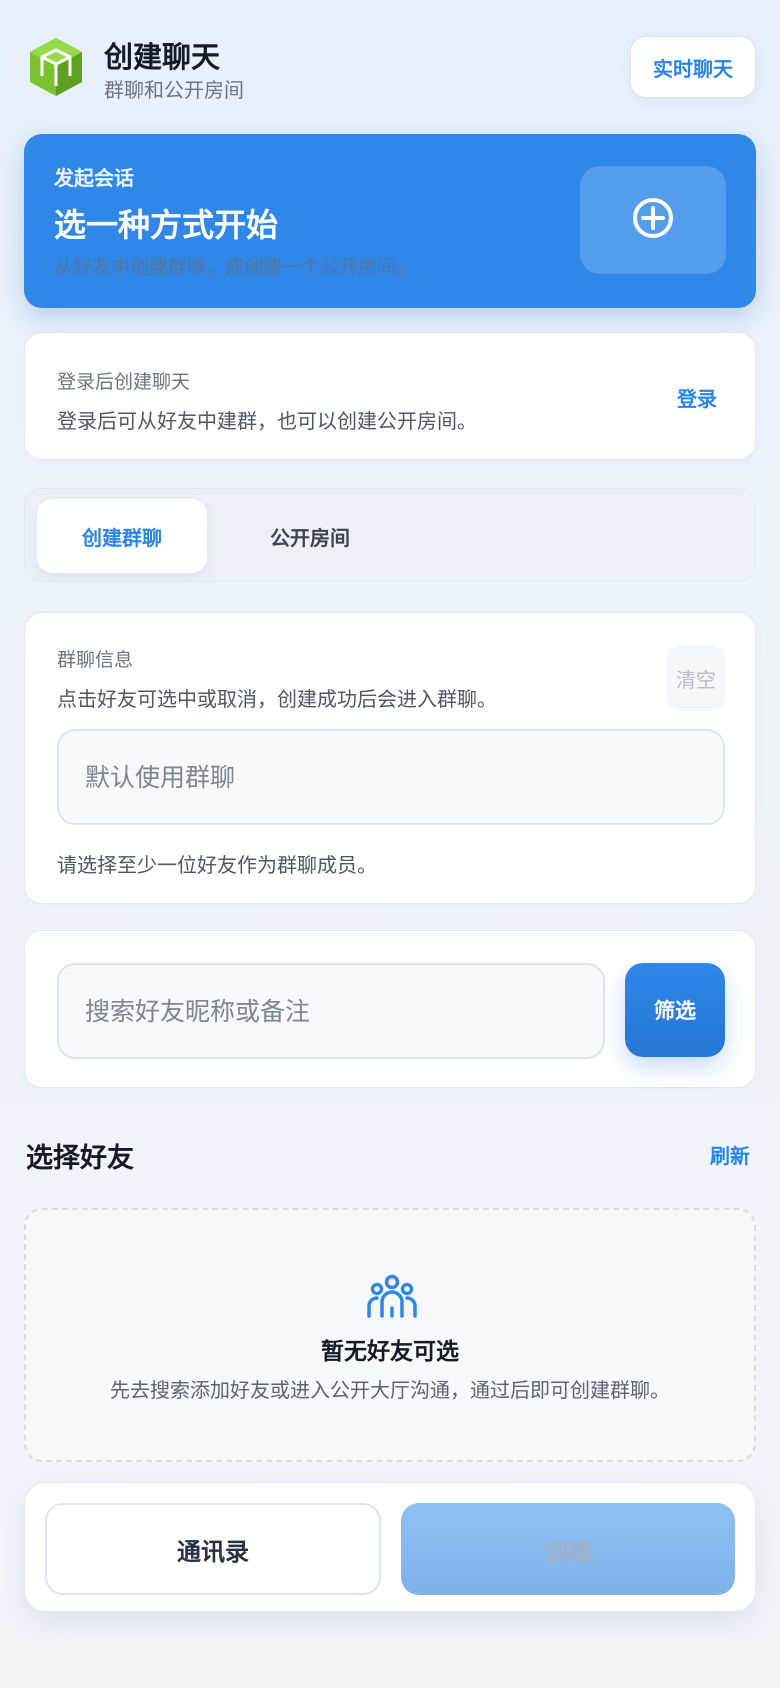 The width and height of the screenshot is (780, 1688). Describe the element at coordinates (277, 699) in the screenshot. I see `group-info-description: 点击好友可选中或取消，创建成功后会进入群聊。` at that location.